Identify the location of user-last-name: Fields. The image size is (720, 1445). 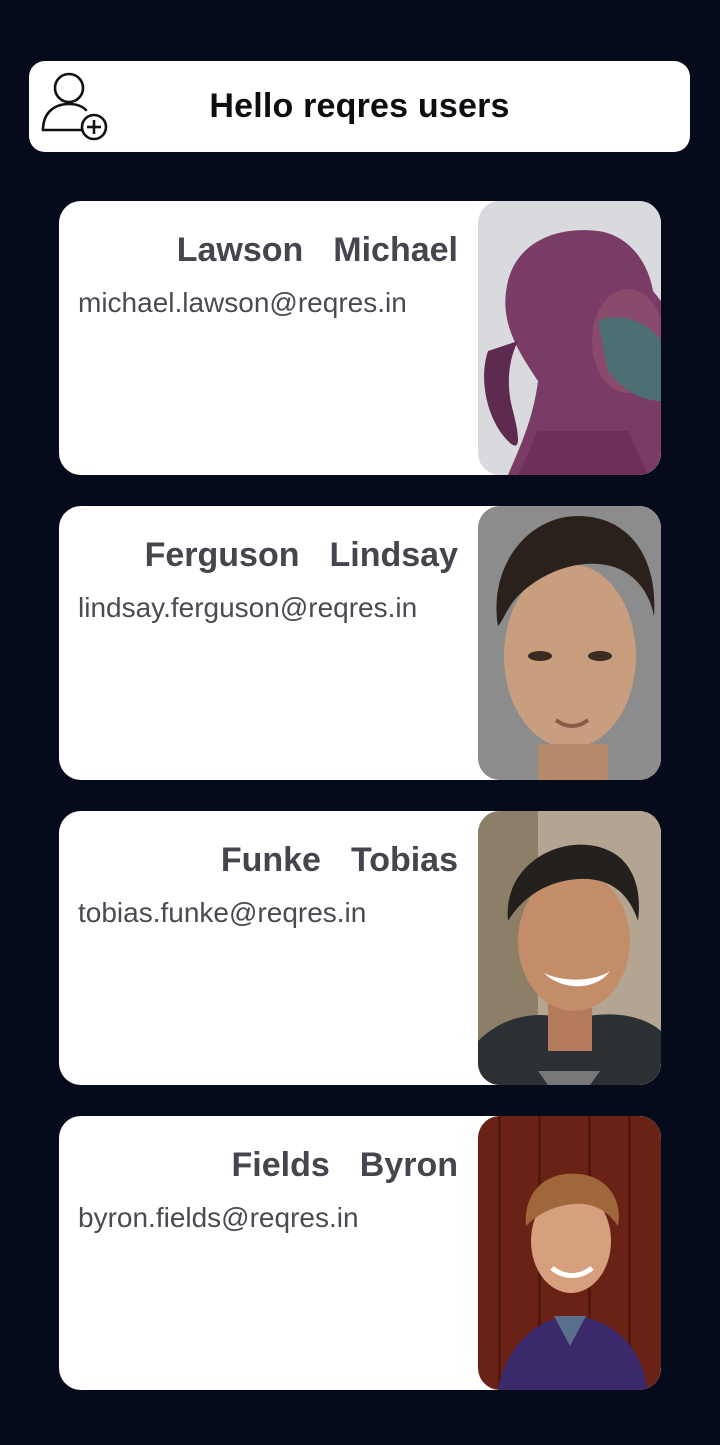
(280, 1165).